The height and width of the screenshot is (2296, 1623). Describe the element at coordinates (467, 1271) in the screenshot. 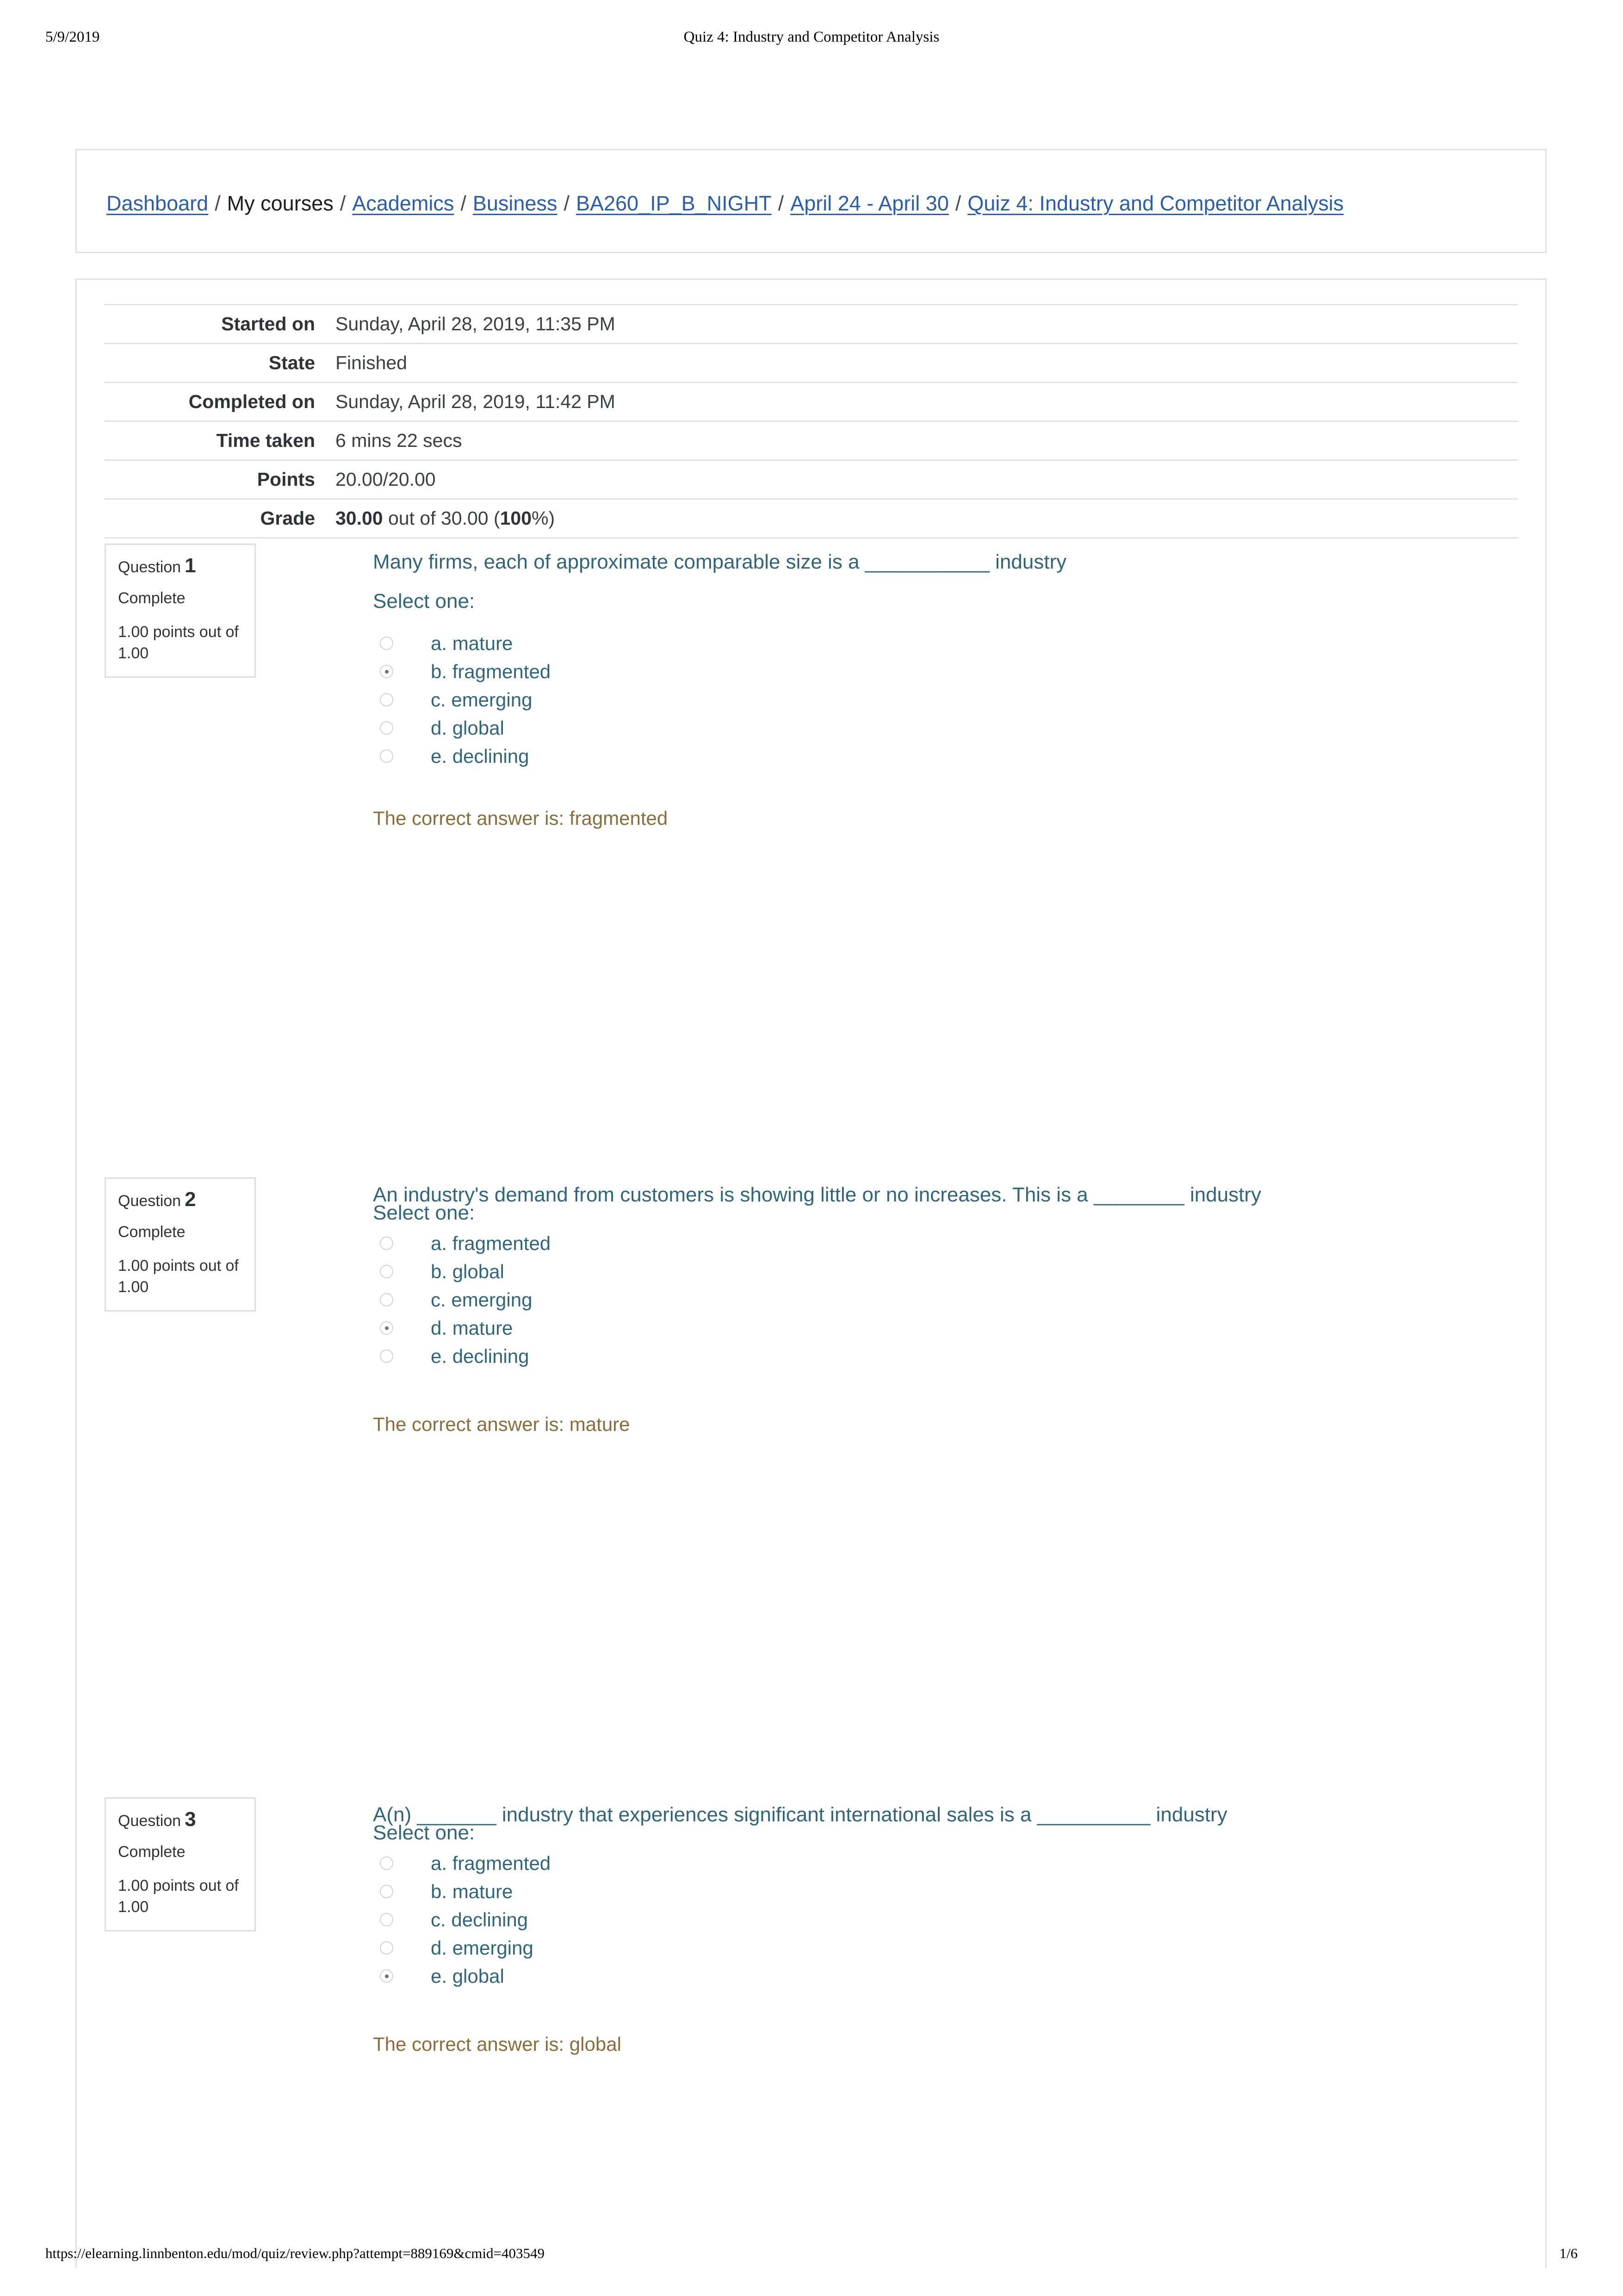

I see `answer-option-label: b. global` at that location.